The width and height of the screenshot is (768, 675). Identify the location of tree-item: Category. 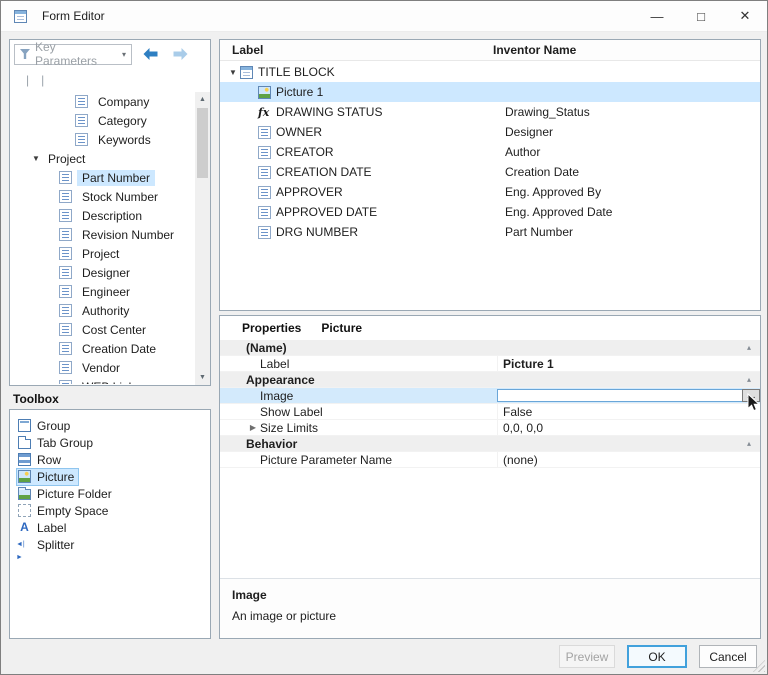
(102, 120).